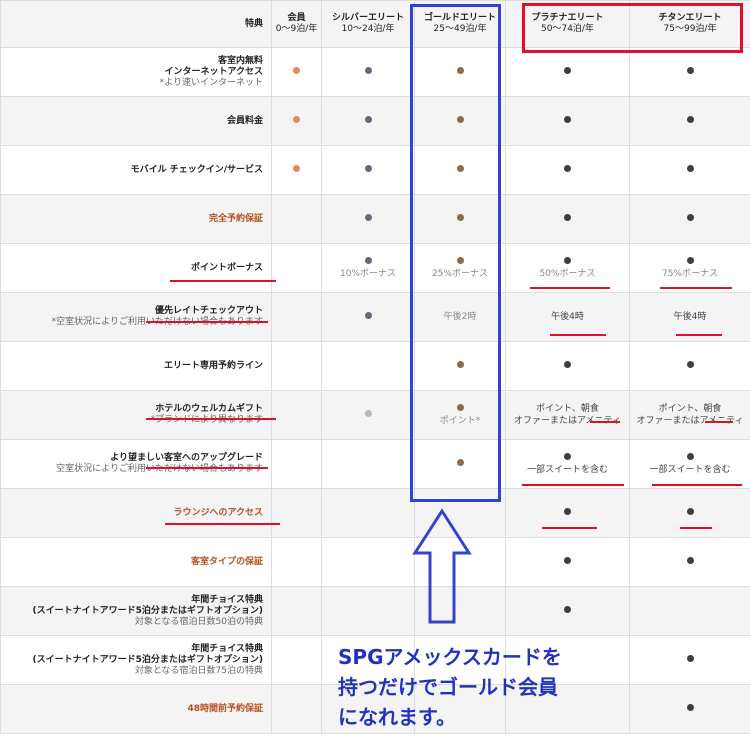 This screenshot has width=750, height=744. I want to click on cell-titanium: 75%ボーナス, so click(689, 268).